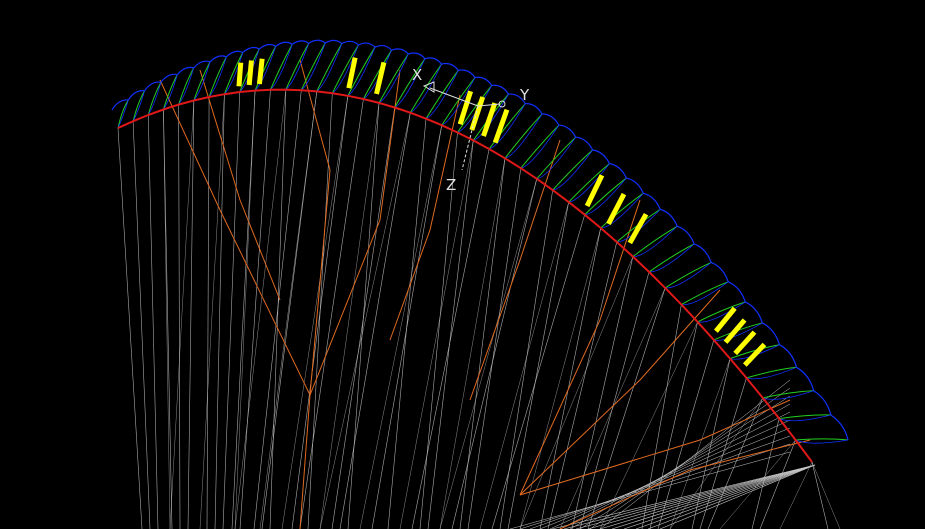 Image resolution: width=925 pixels, height=529 pixels. What do you see at coordinates (451, 185) in the screenshot?
I see `z-axis-label: Z` at bounding box center [451, 185].